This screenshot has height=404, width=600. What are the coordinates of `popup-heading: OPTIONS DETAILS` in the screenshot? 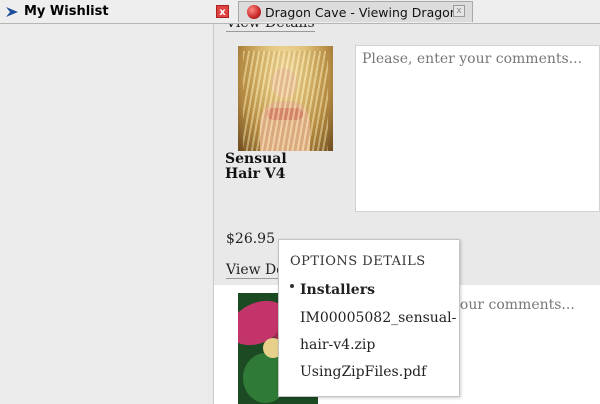 It's located at (358, 261).